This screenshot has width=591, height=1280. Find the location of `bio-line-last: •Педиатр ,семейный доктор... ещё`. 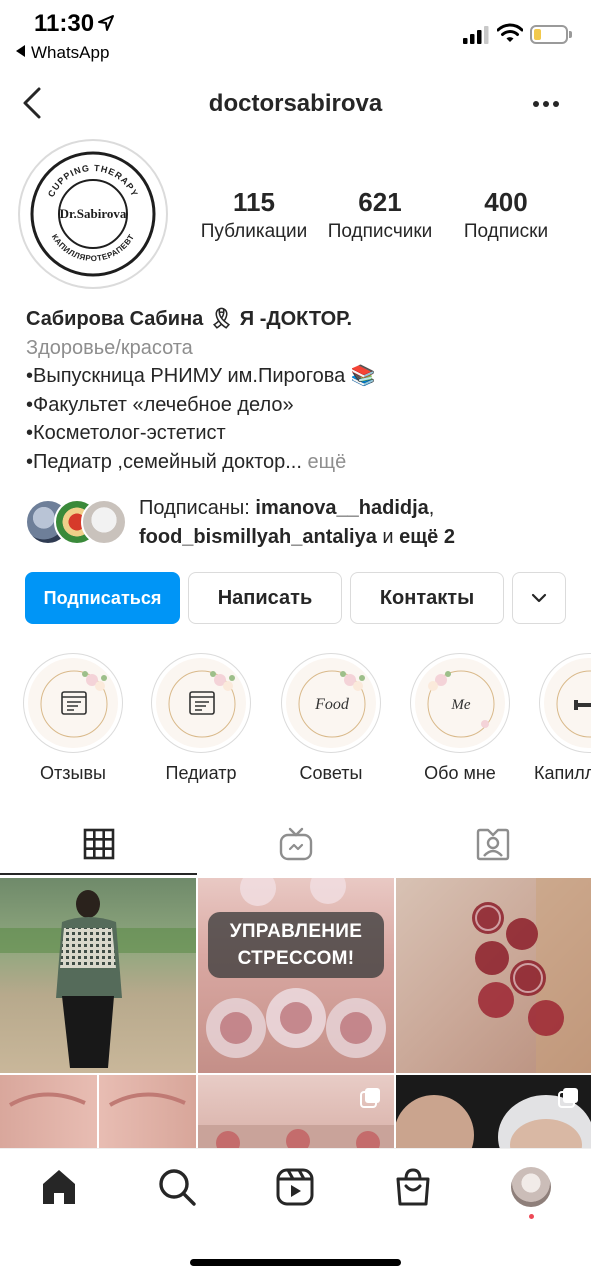

bio-line-last: •Педиатр ,семейный доктор... ещё is located at coordinates (301, 462).